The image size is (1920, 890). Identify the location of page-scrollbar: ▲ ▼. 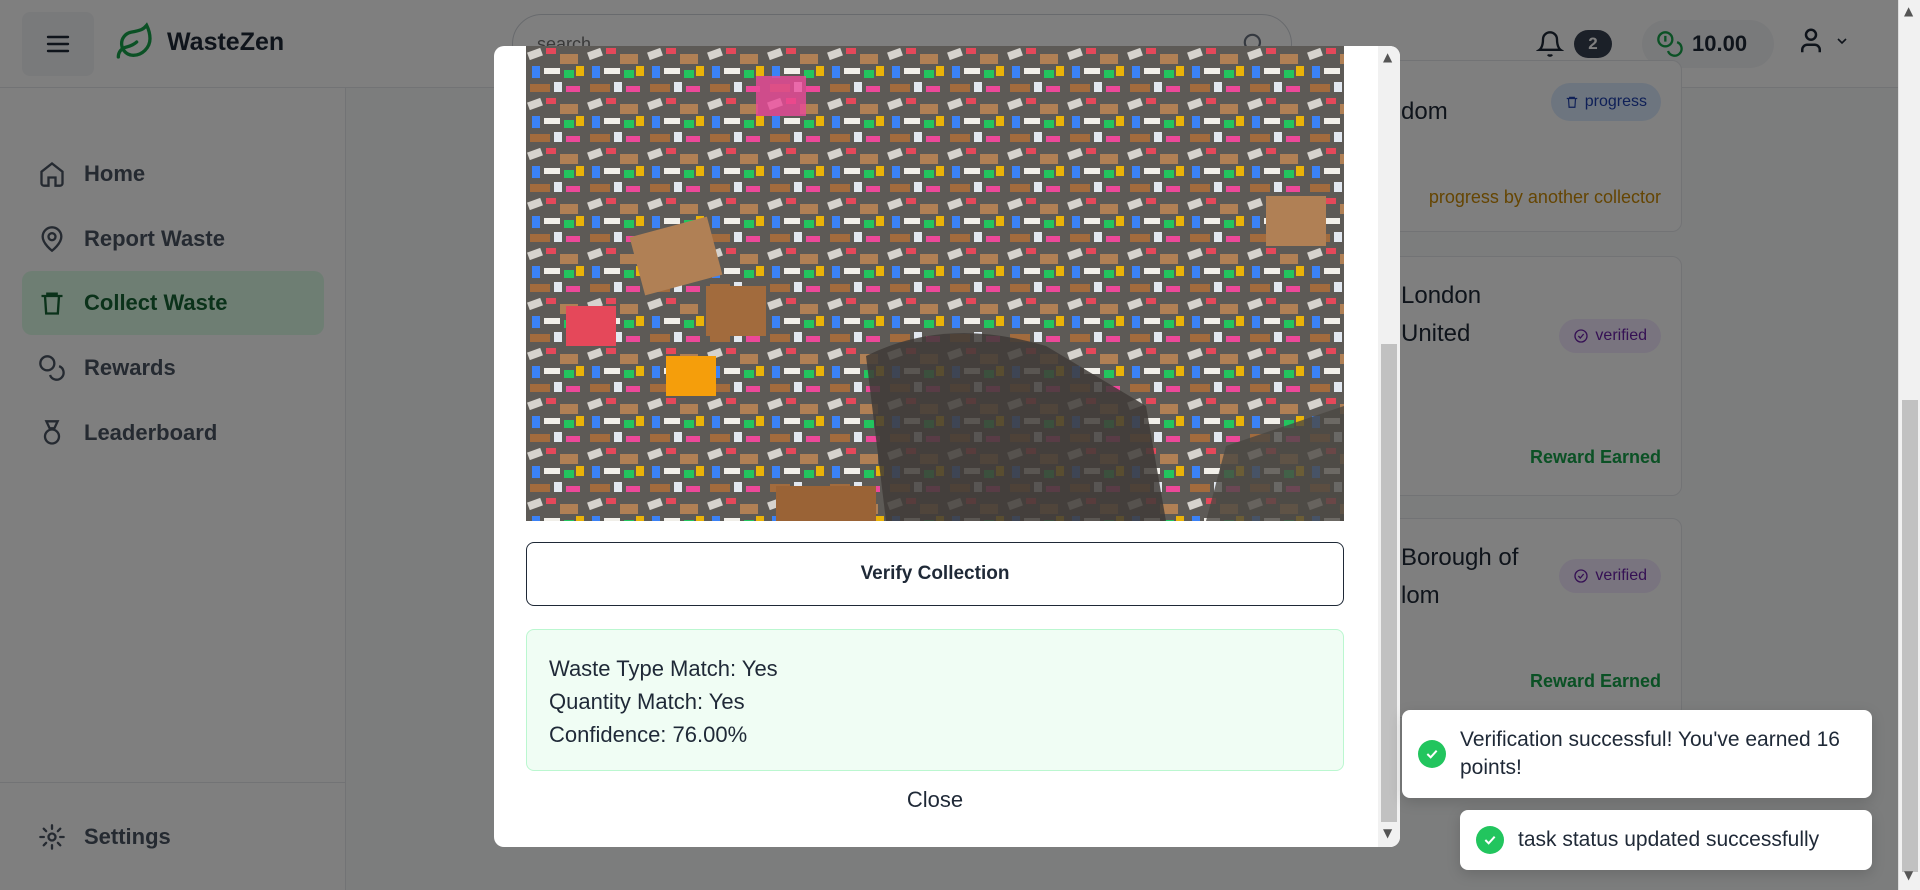
(1909, 445).